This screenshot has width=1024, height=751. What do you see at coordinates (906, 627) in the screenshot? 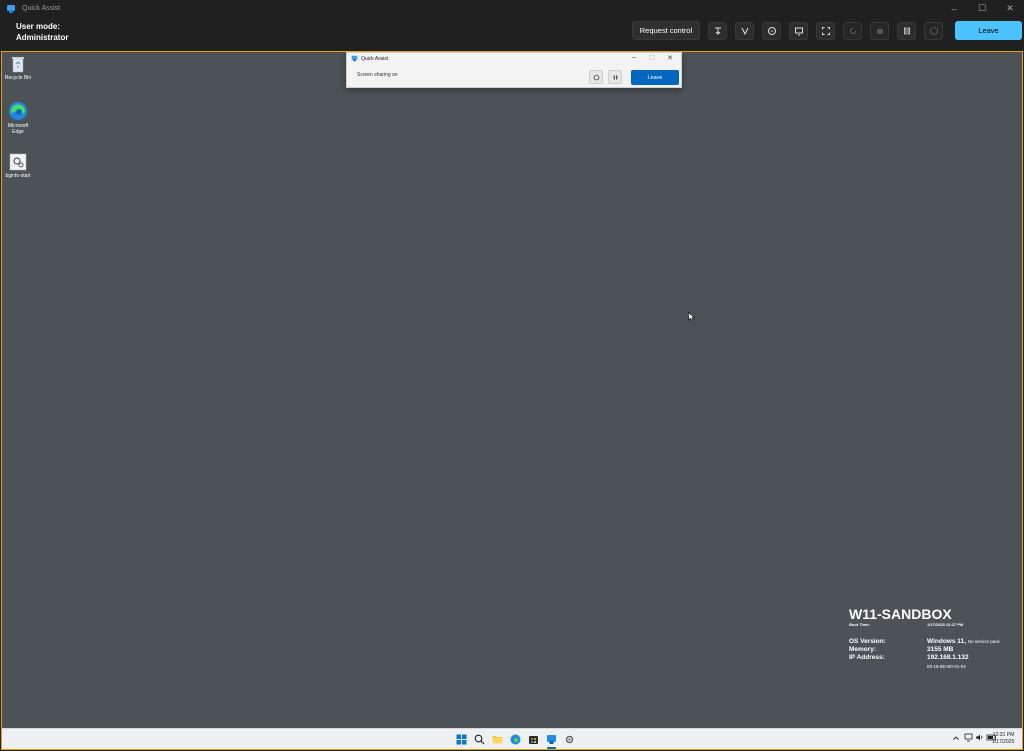
I see `boot-time-row: Boot Time: 1/17/2025 12:27 PM` at bounding box center [906, 627].